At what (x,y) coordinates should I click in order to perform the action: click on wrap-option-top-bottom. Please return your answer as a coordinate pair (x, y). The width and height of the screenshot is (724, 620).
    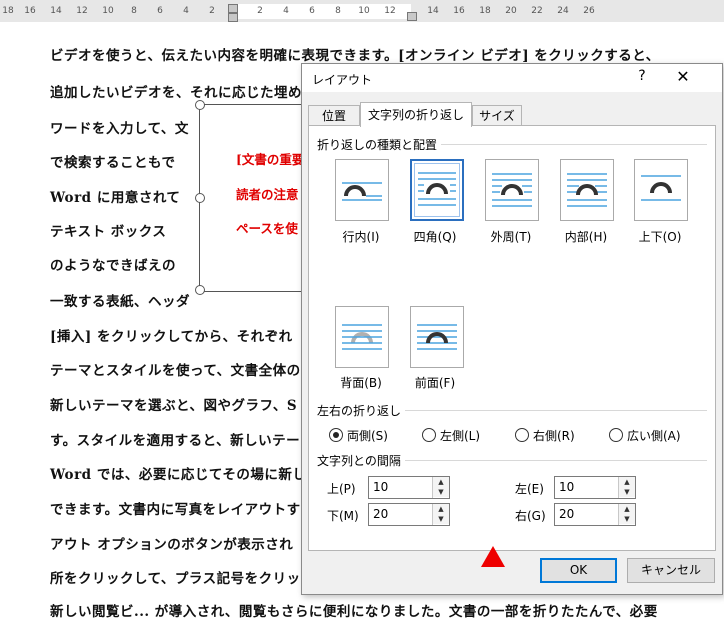
    Looking at the image, I should click on (661, 190).